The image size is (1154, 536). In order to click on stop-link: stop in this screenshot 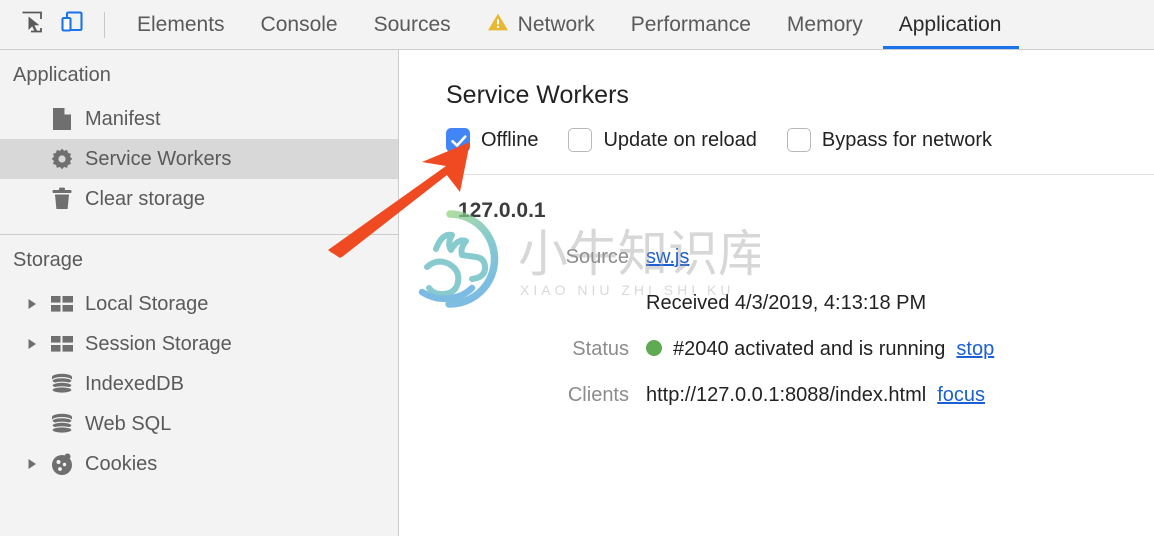, I will do `click(975, 349)`.